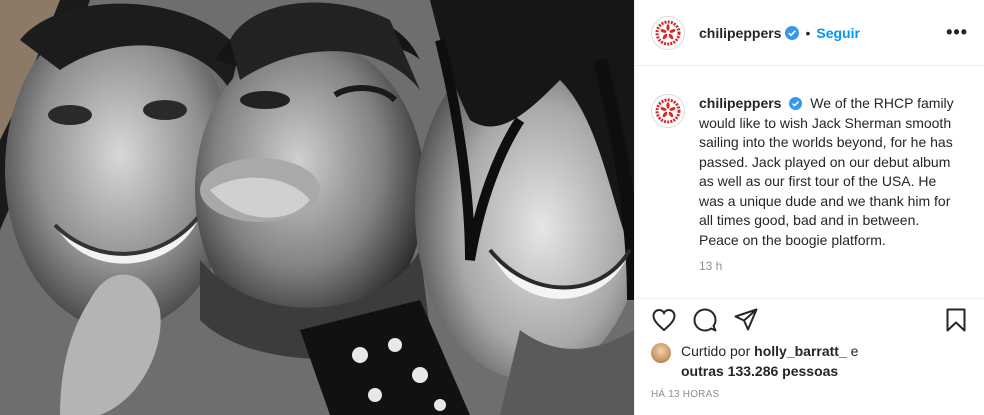 The image size is (984, 415). Describe the element at coordinates (685, 394) in the screenshot. I see `post-time-ago: HÁ 13 HORAS` at that location.